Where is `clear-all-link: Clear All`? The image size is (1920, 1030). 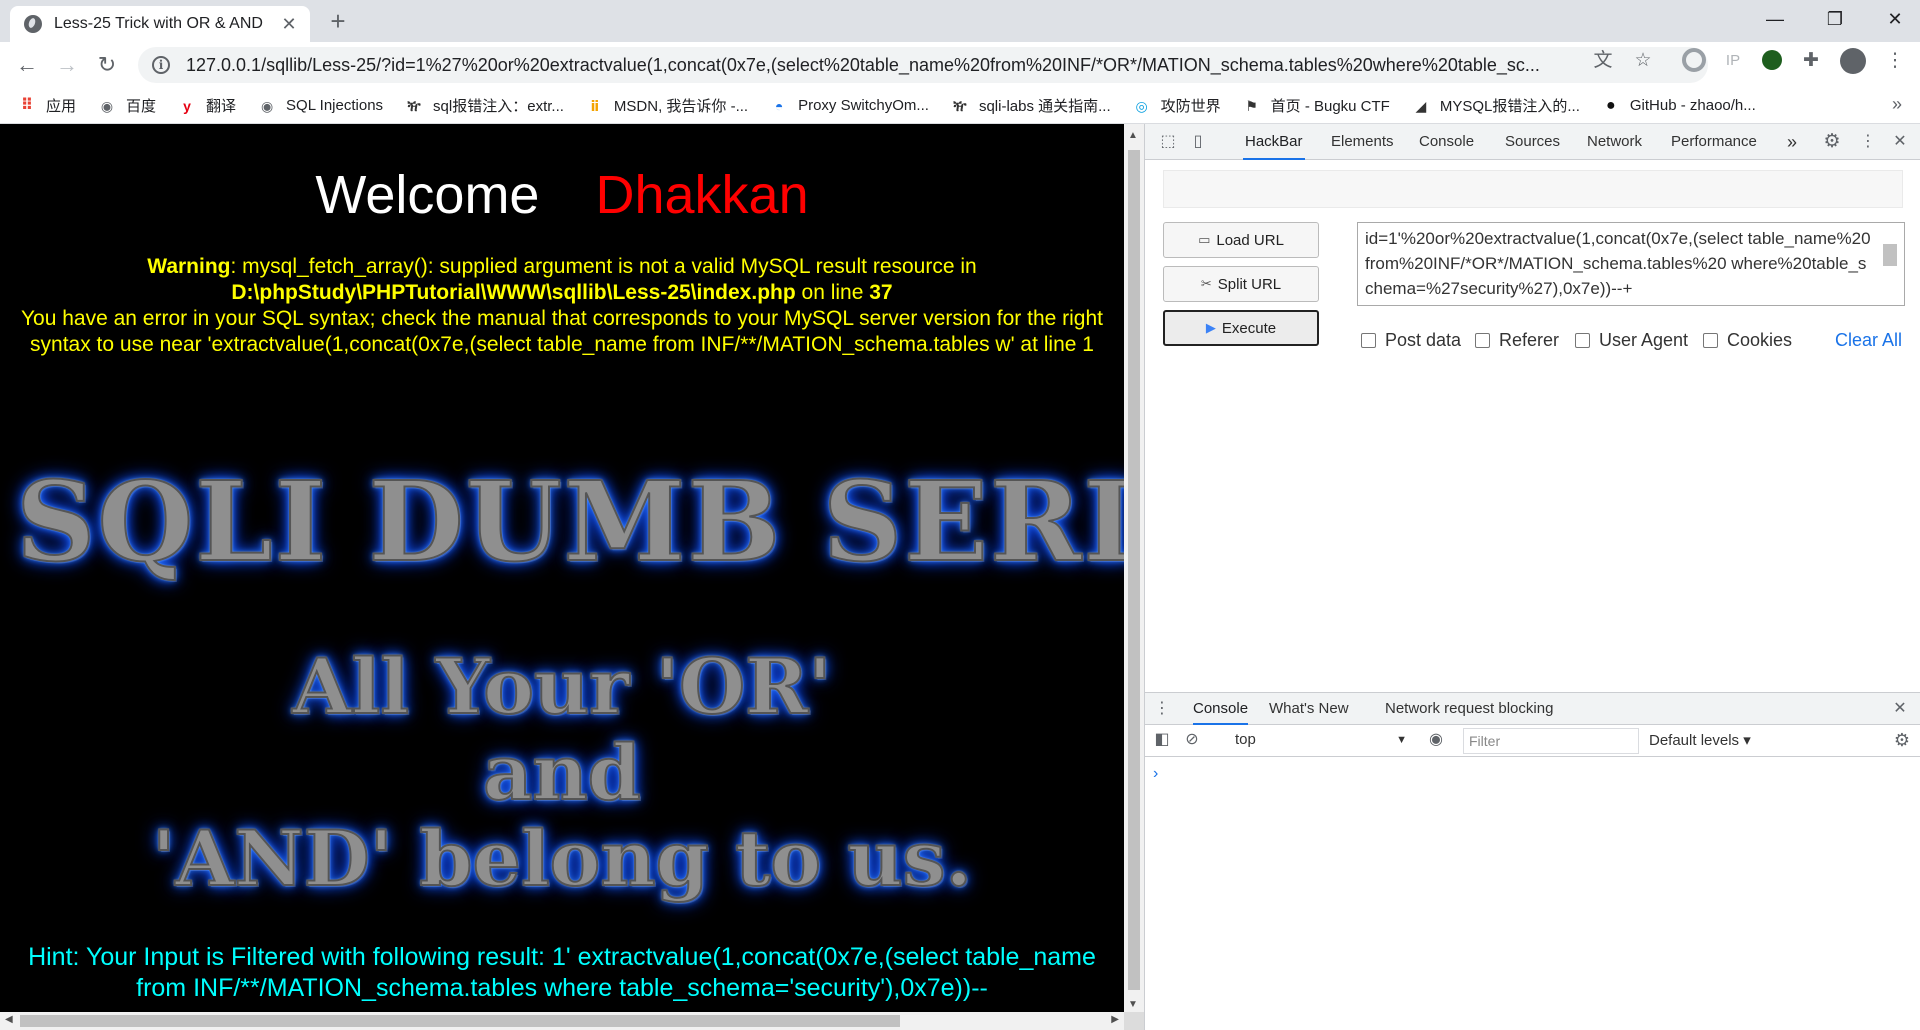 clear-all-link: Clear All is located at coordinates (1868, 340).